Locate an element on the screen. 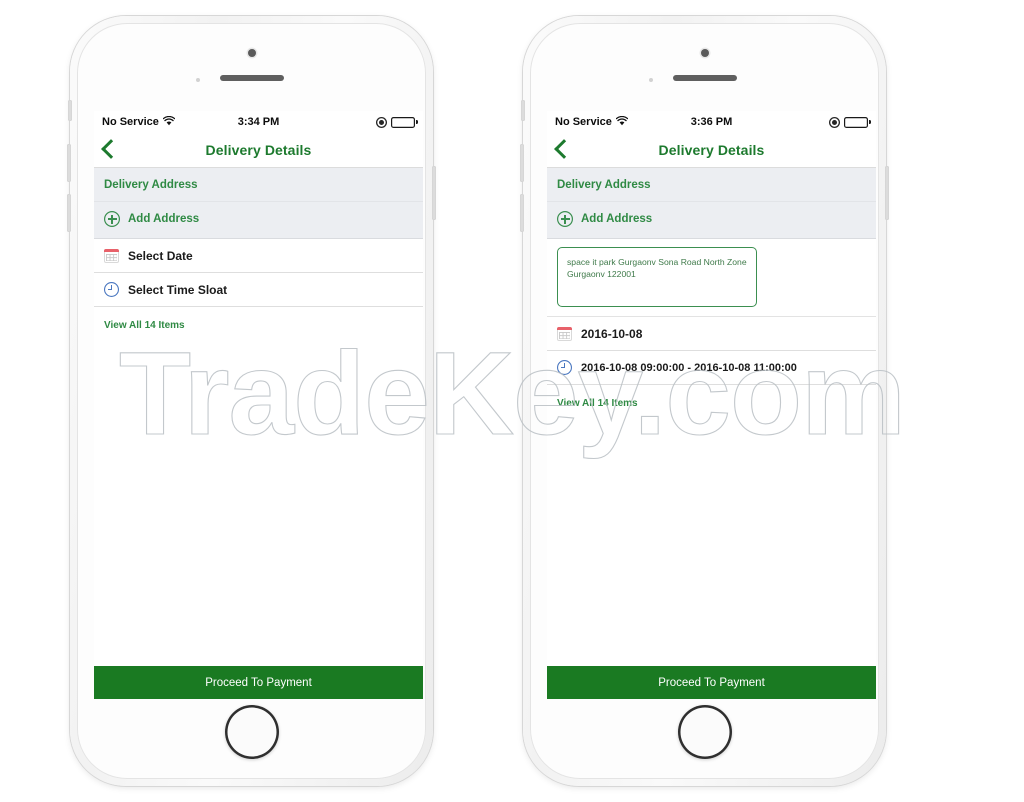 The image size is (1024, 802). status-bar-left: No Service 3:34 PM is located at coordinates (258, 122).